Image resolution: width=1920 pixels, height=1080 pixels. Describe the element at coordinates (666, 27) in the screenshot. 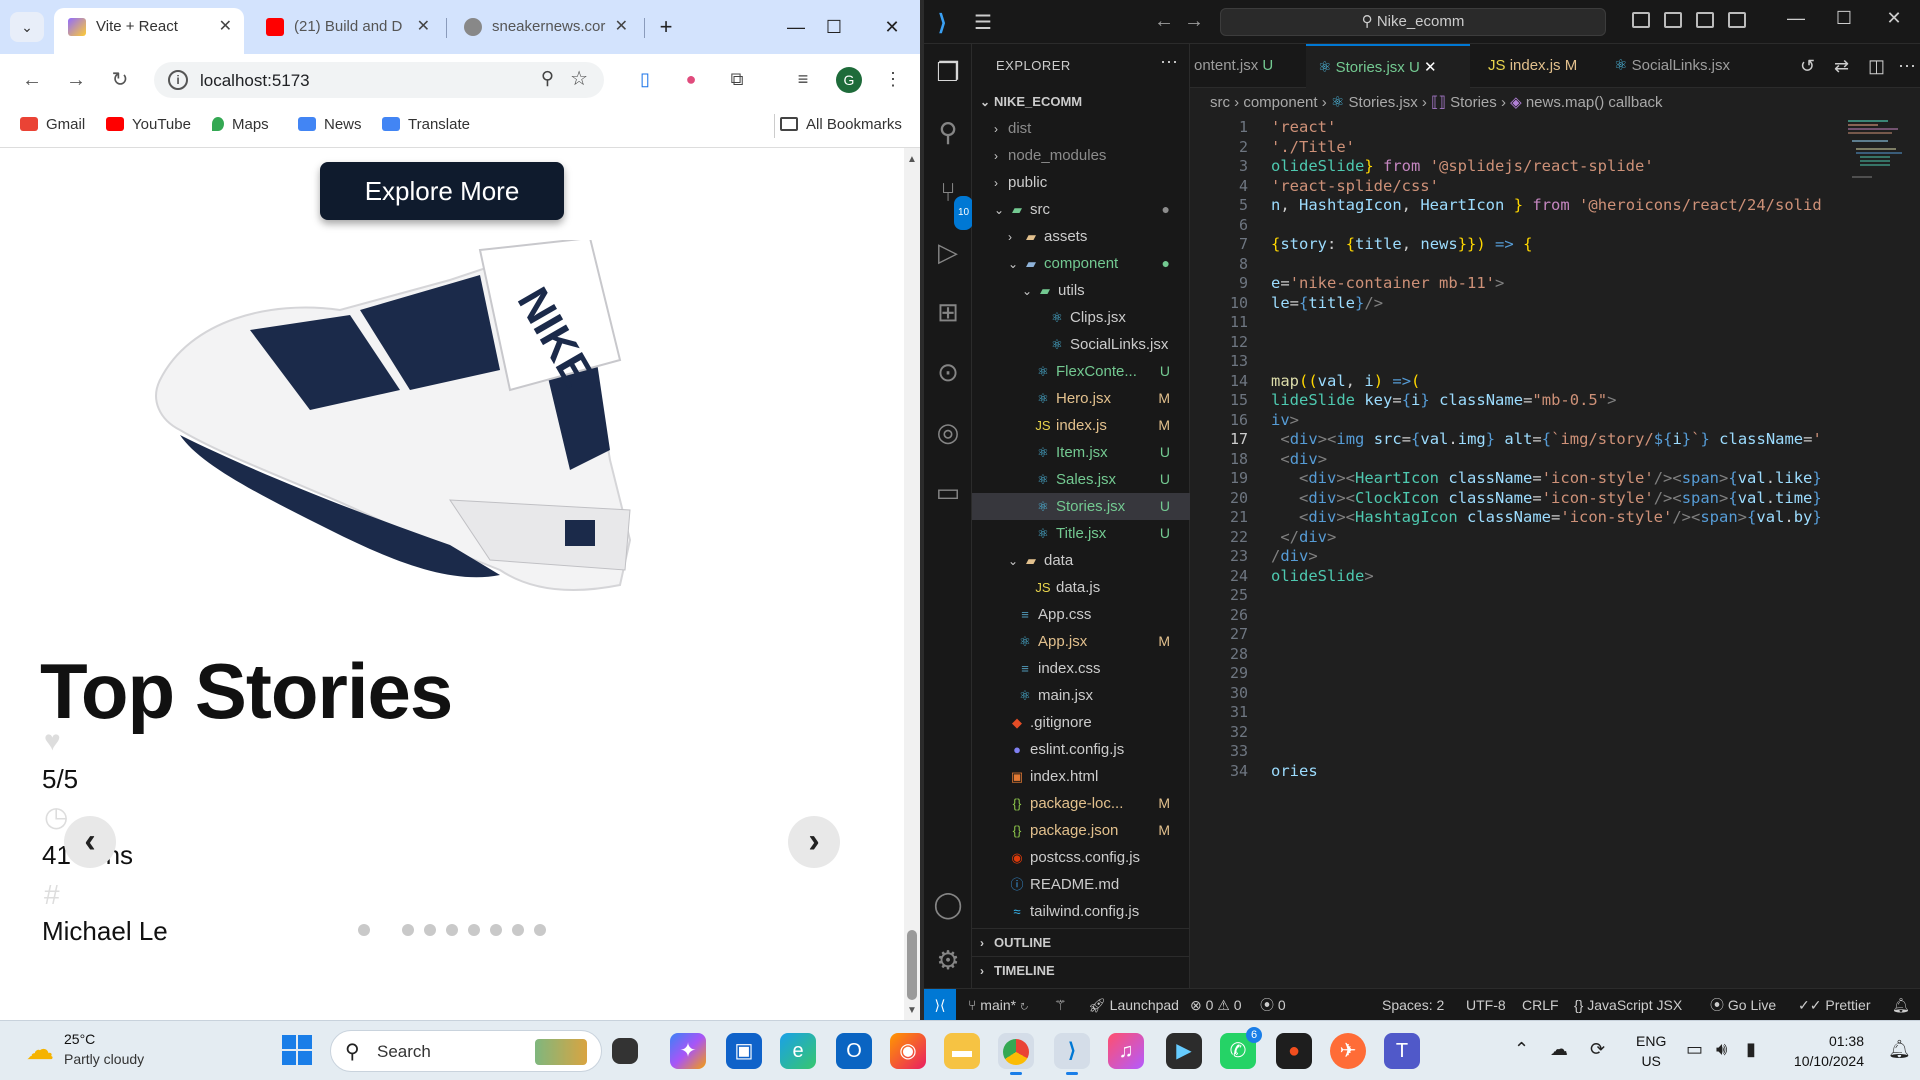

I see `new-tab-button: +` at that location.